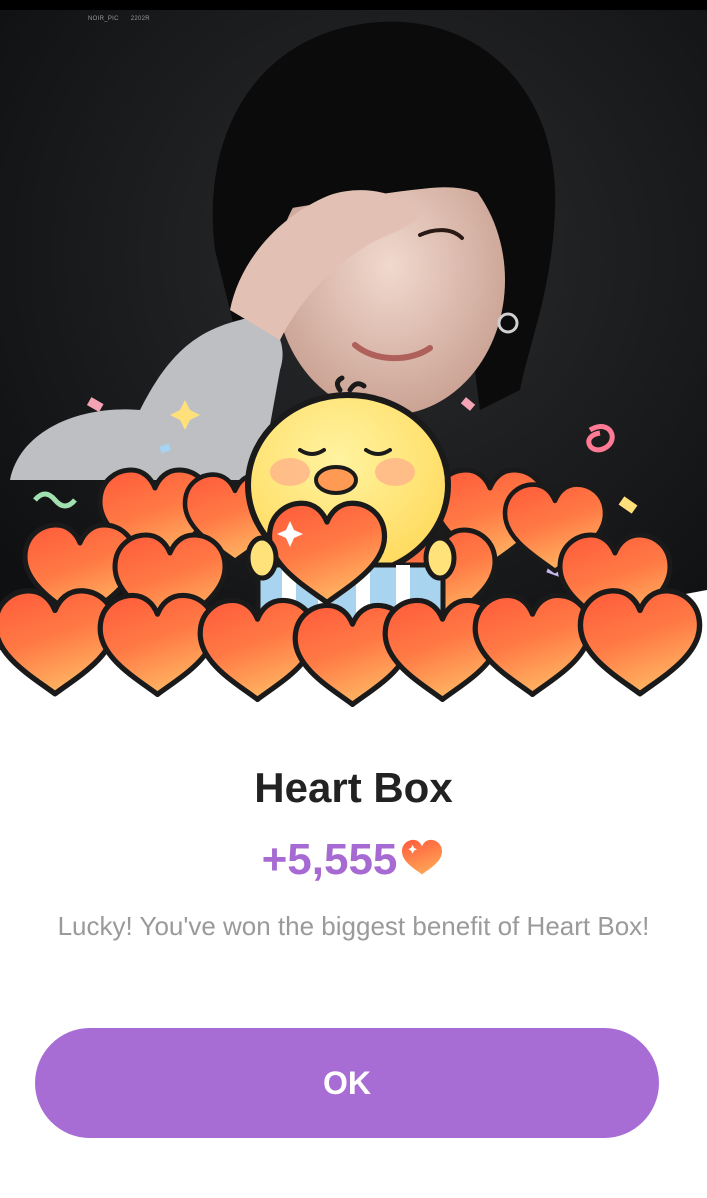  Describe the element at coordinates (140, 19) in the screenshot. I see `watermark-right: 2202R` at that location.